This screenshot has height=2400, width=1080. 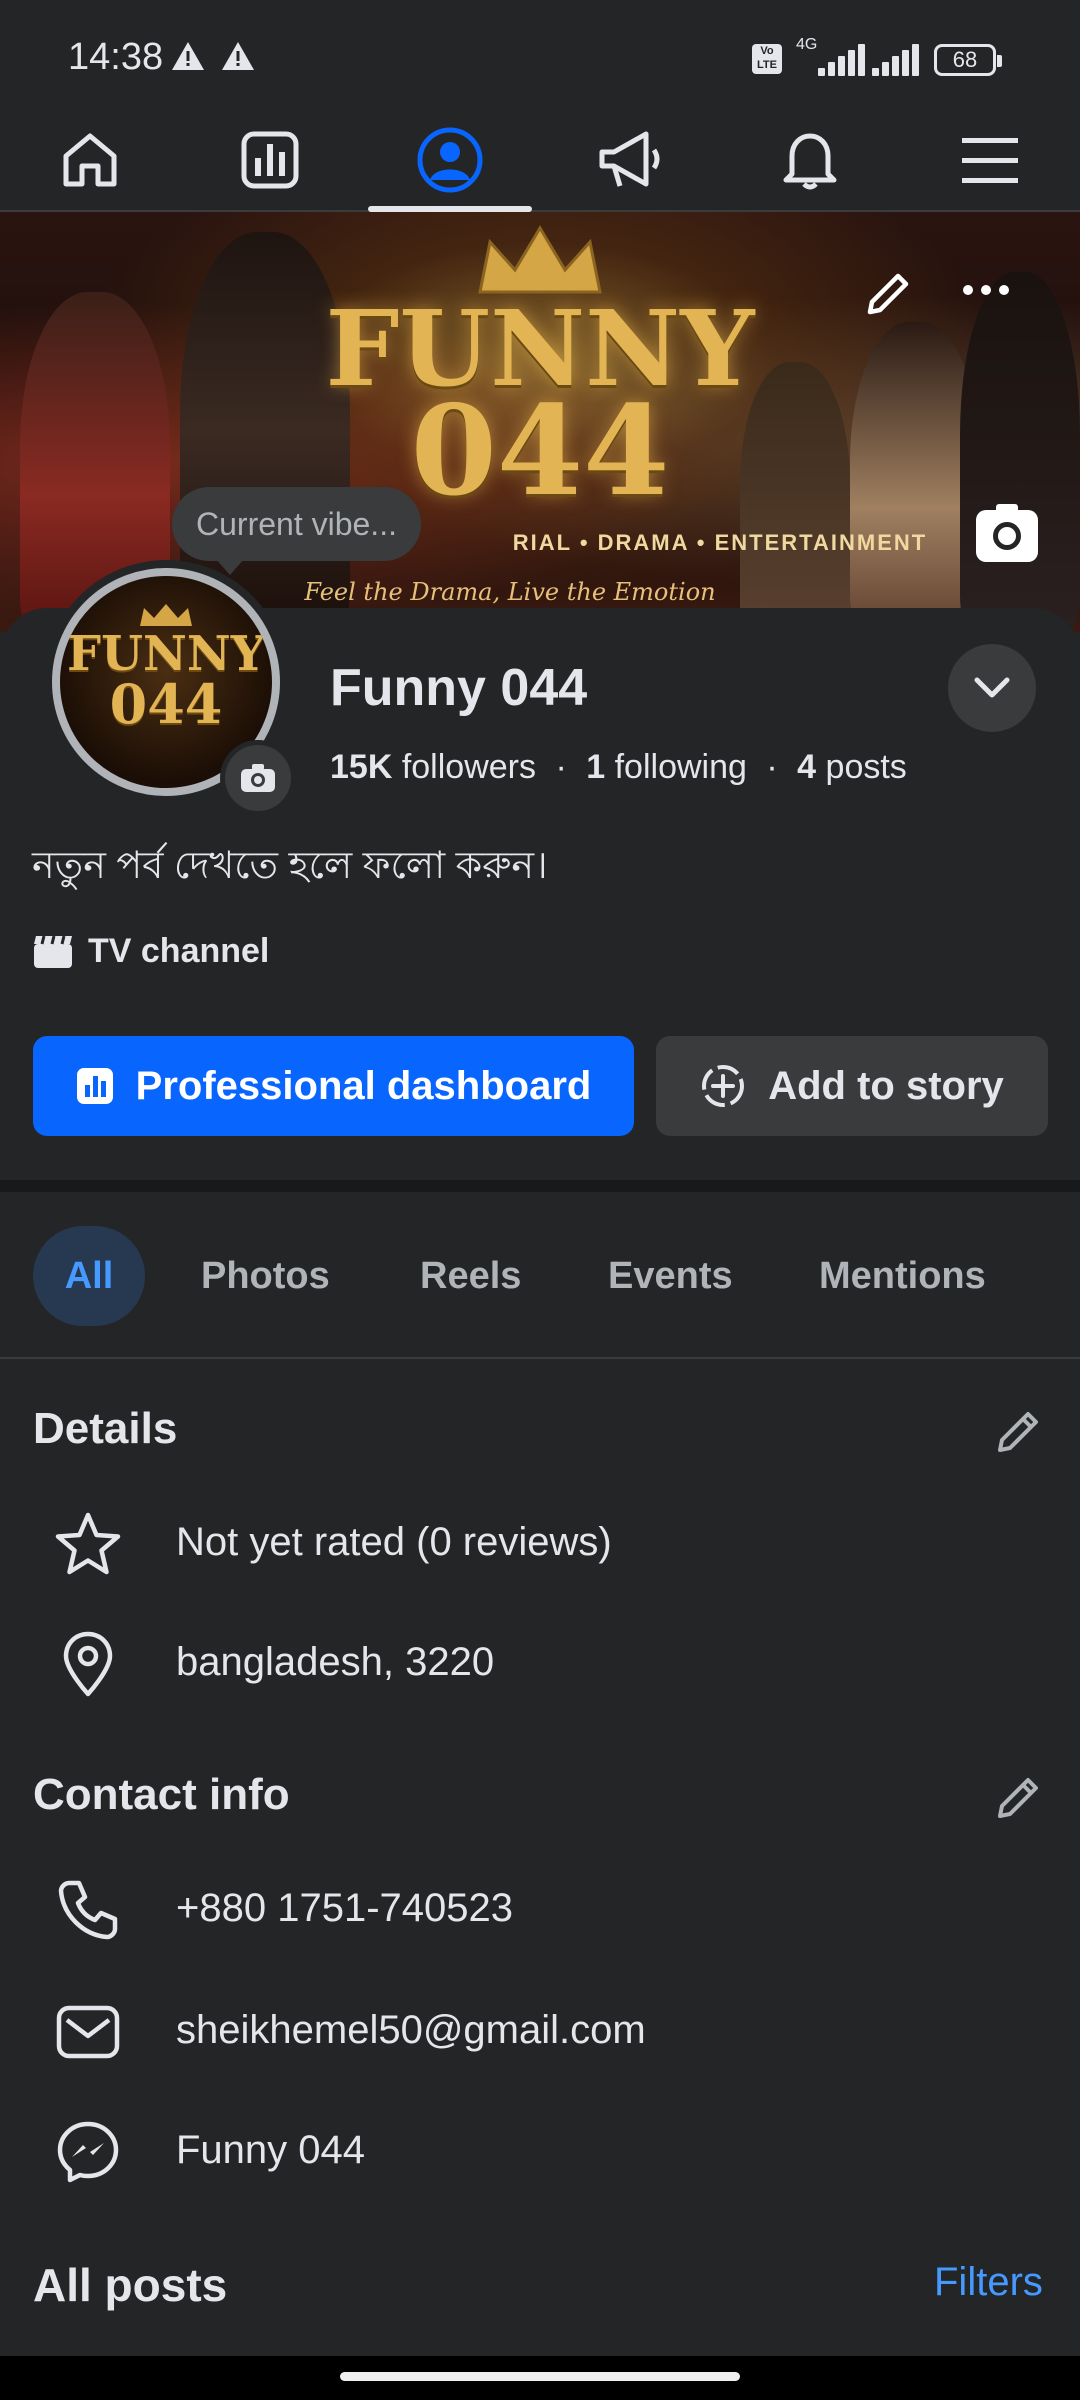 I want to click on network-type: 4G, so click(x=807, y=44).